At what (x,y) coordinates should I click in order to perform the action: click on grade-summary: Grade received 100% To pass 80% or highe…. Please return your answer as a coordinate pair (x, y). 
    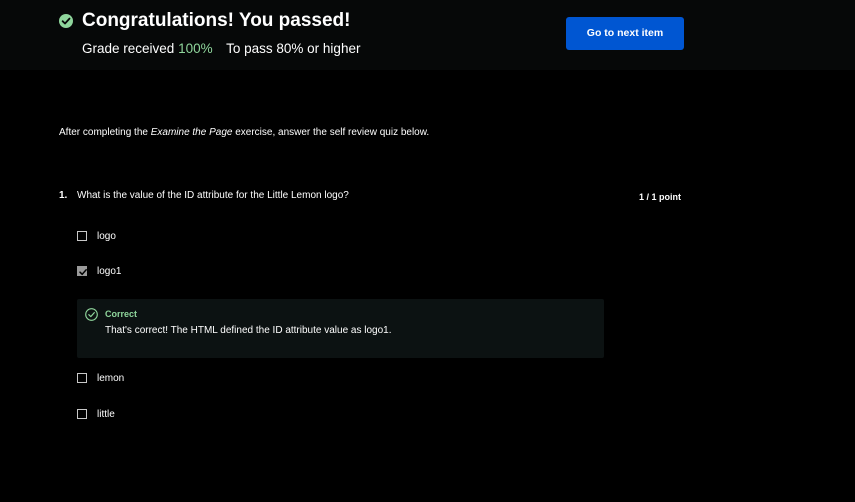
    Looking at the image, I should click on (221, 48).